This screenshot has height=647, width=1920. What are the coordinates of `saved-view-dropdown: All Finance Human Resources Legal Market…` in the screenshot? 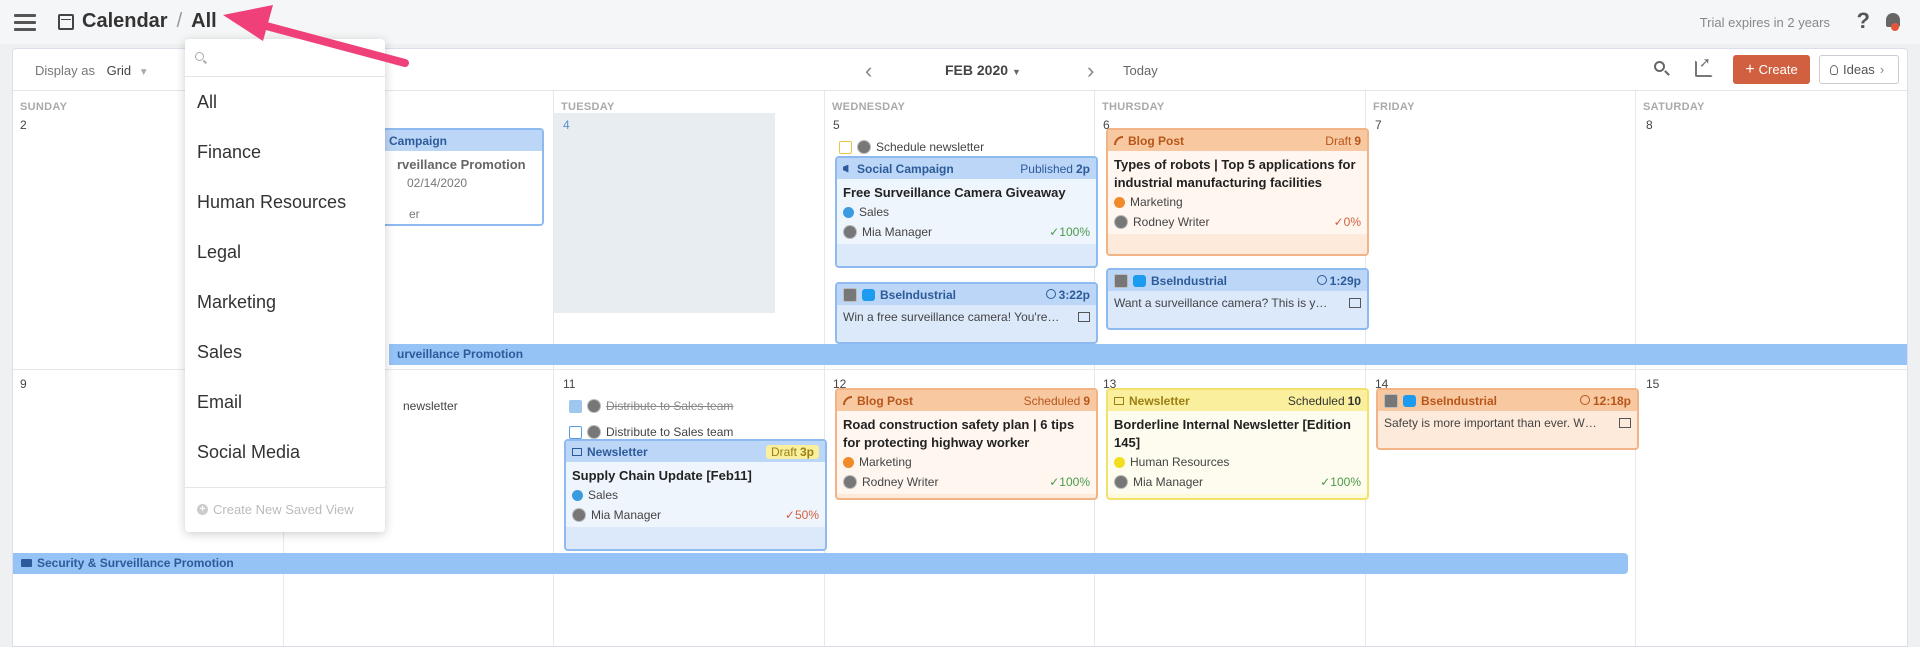 It's located at (285, 285).